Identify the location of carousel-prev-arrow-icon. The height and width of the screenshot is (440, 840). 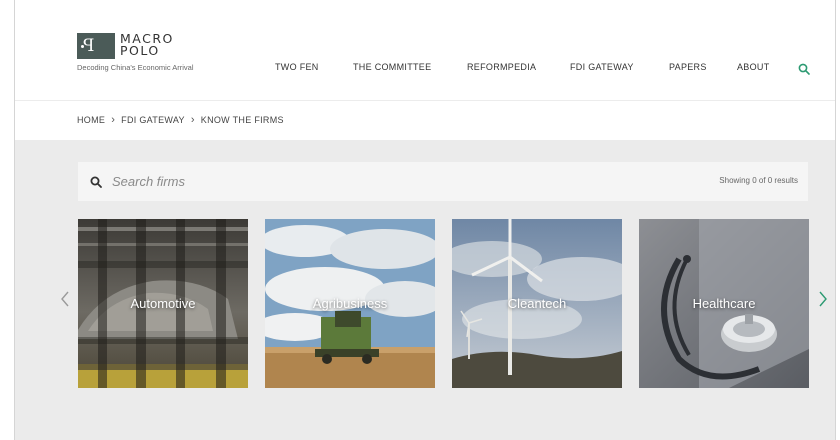
(65, 299).